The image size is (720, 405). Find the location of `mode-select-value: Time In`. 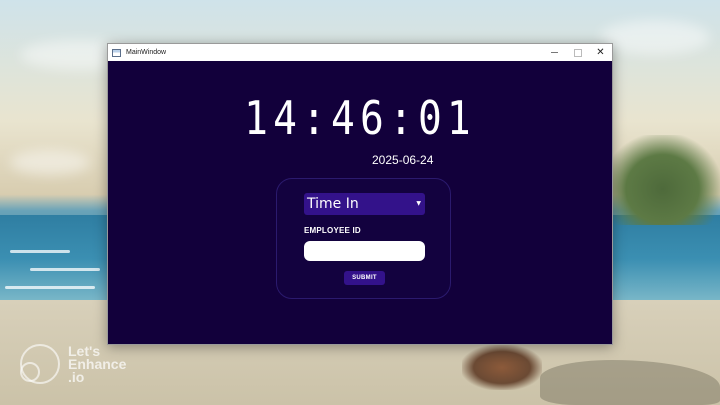

mode-select-value: Time In is located at coordinates (333, 204).